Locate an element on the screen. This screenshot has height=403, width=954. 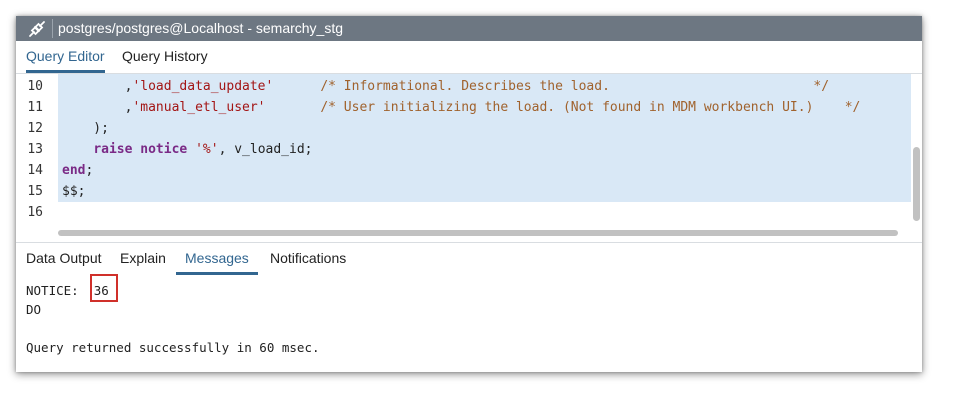
result-line: Query returned successfully in 60 msec. is located at coordinates (173, 347).